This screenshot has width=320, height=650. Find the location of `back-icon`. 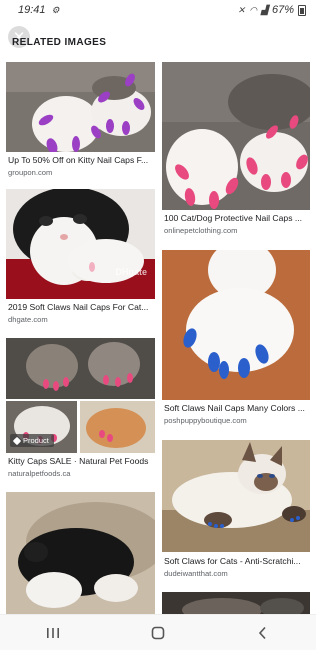

back-icon is located at coordinates (263, 633).